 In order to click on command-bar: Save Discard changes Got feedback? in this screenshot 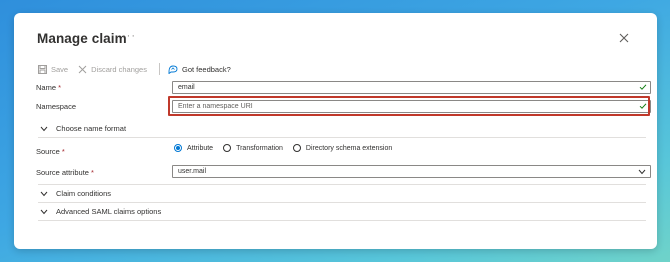, I will do `click(139, 69)`.